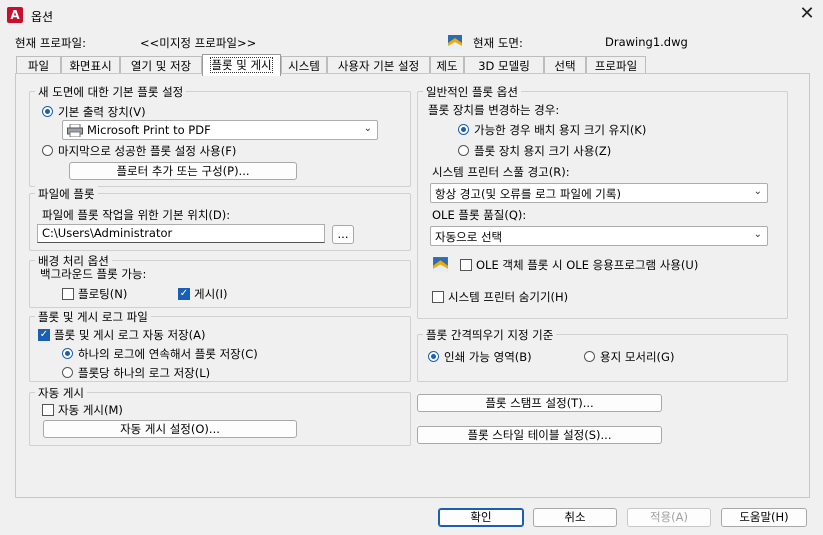 This screenshot has height=535, width=823. What do you see at coordinates (466, 265) in the screenshot?
I see `ole-app-checkbox` at bounding box center [466, 265].